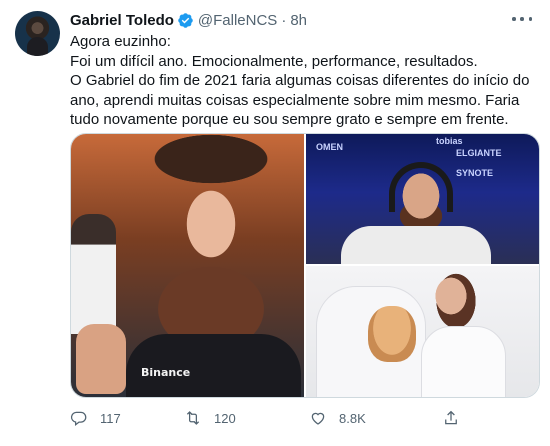 The image size is (550, 446). What do you see at coordinates (352, 418) in the screenshot?
I see `like-count: 8.8K` at bounding box center [352, 418].